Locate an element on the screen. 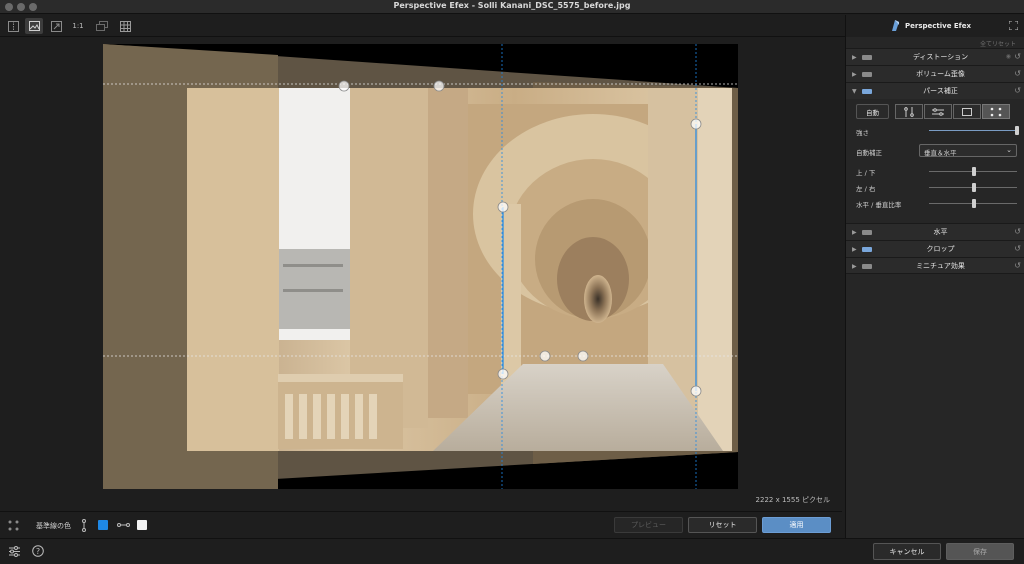 The image size is (1024, 564). help-icon: ? is located at coordinates (38, 551).